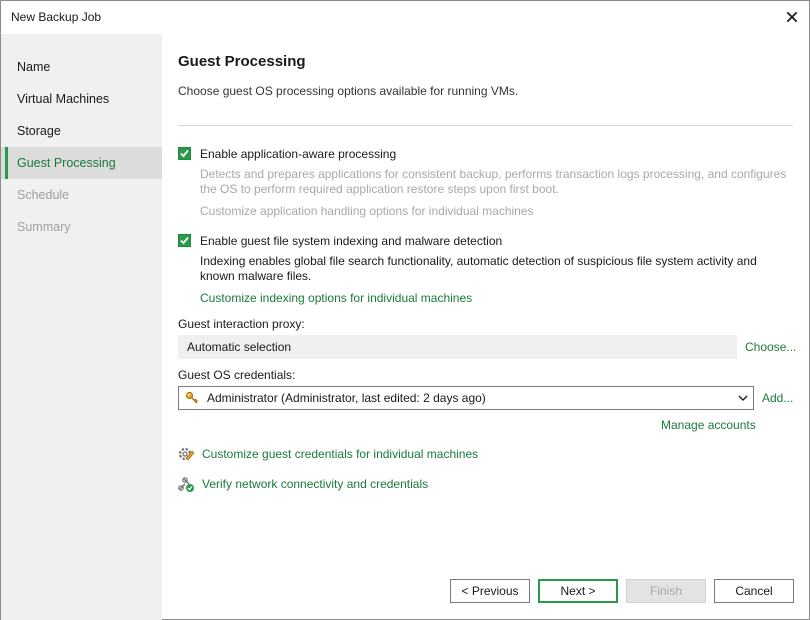  What do you see at coordinates (237, 375) in the screenshot?
I see `credentials-label: Guest OS credentials:` at bounding box center [237, 375].